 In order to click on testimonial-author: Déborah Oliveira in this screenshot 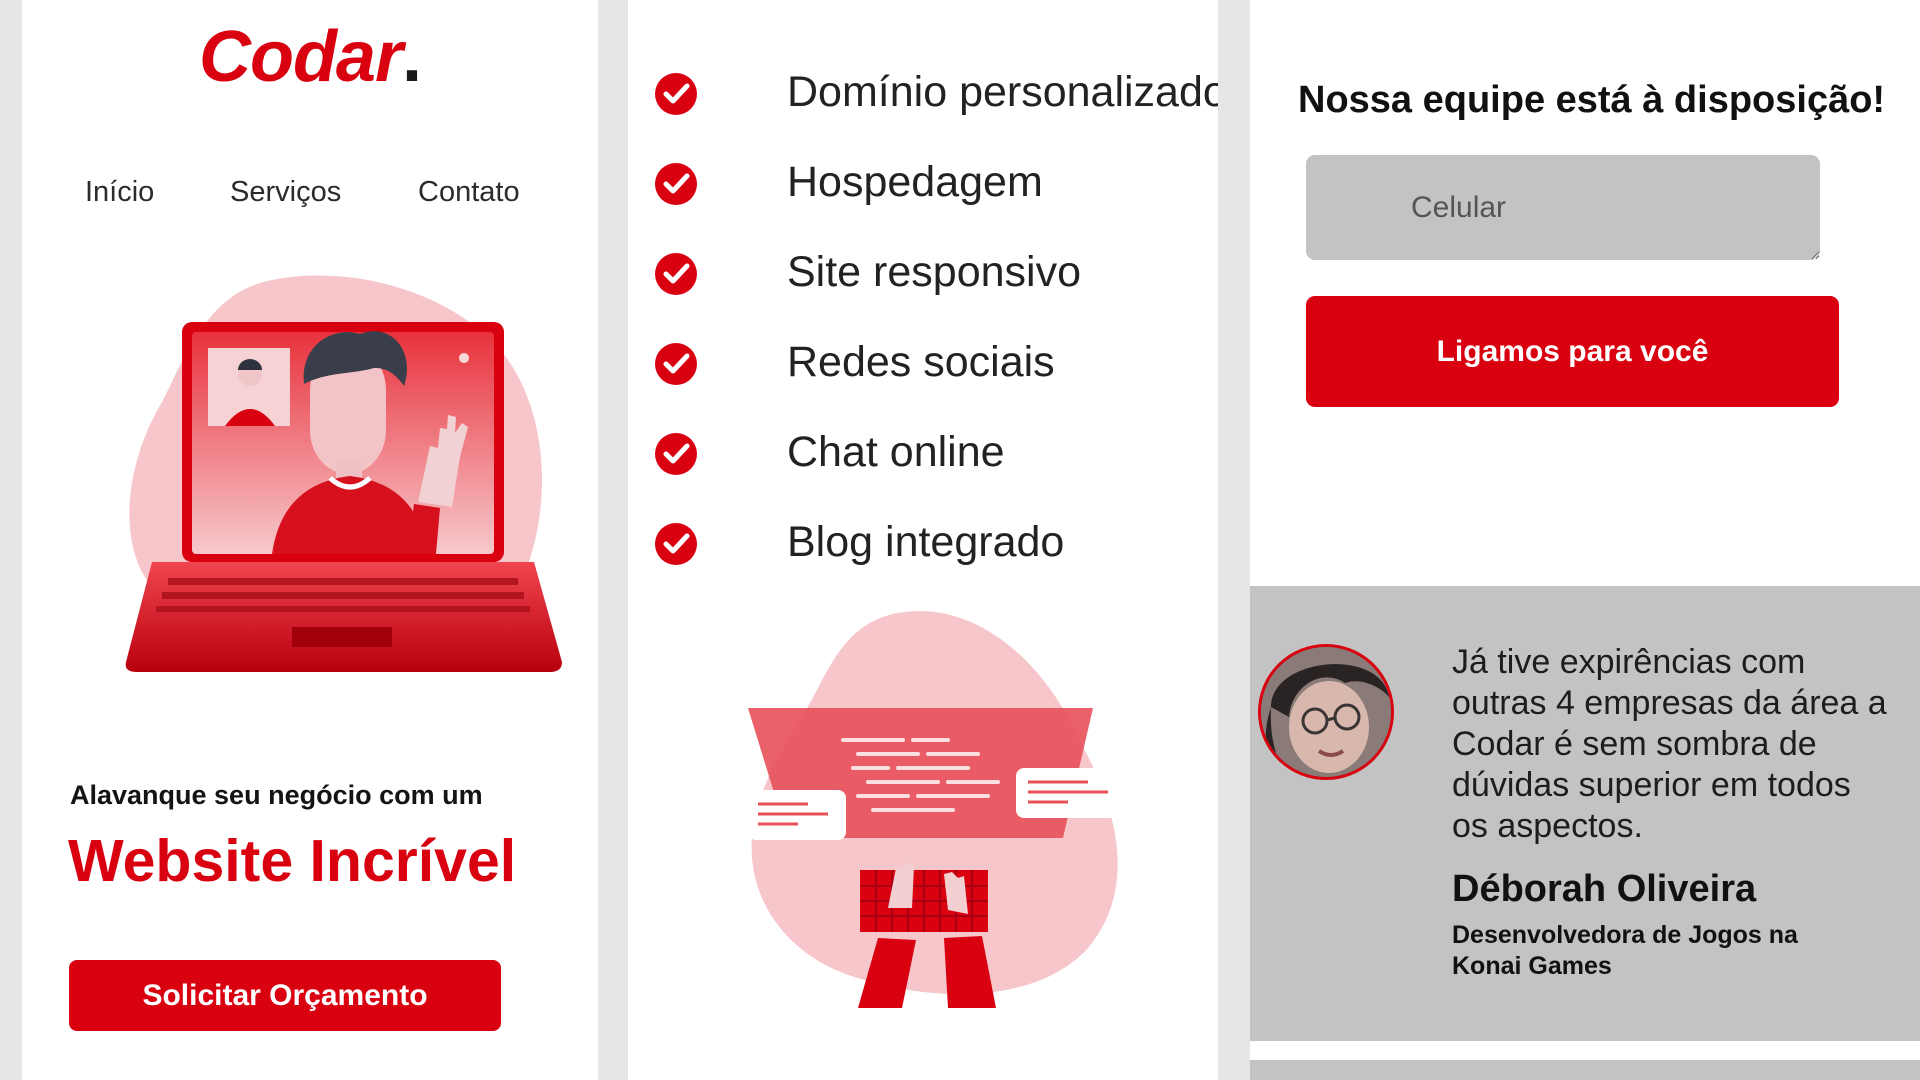, I will do `click(1604, 889)`.